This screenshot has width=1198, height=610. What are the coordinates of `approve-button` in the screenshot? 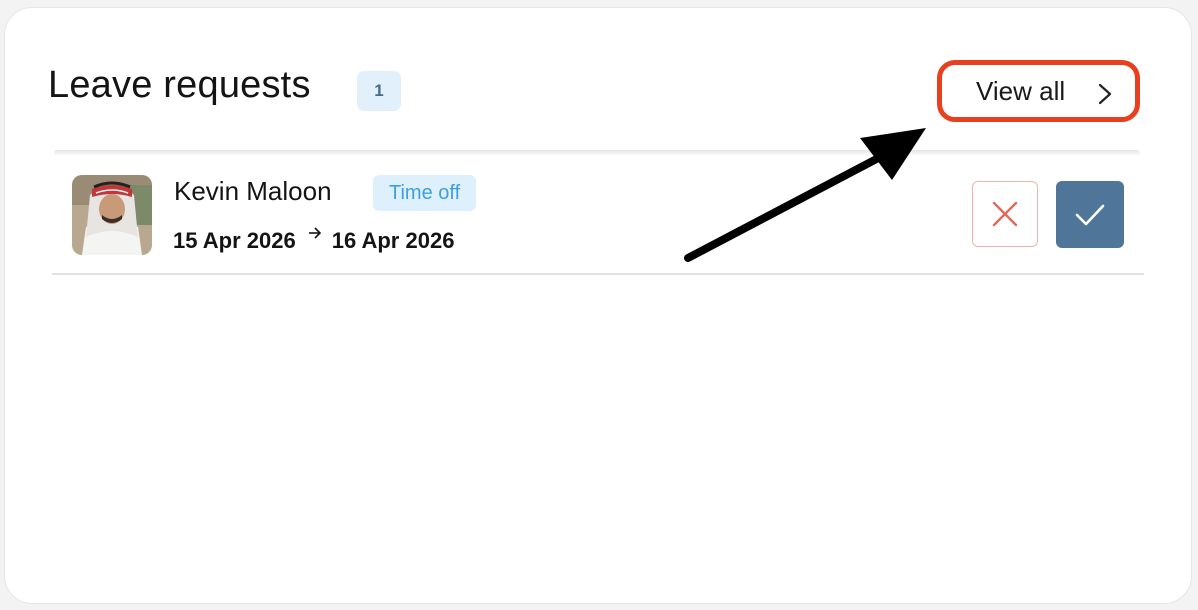 It's located at (1090, 214).